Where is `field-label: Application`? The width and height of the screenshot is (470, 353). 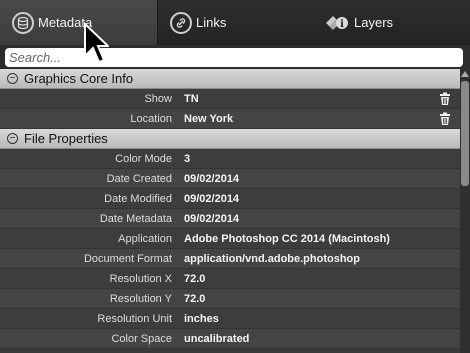
field-label: Application is located at coordinates (145, 238).